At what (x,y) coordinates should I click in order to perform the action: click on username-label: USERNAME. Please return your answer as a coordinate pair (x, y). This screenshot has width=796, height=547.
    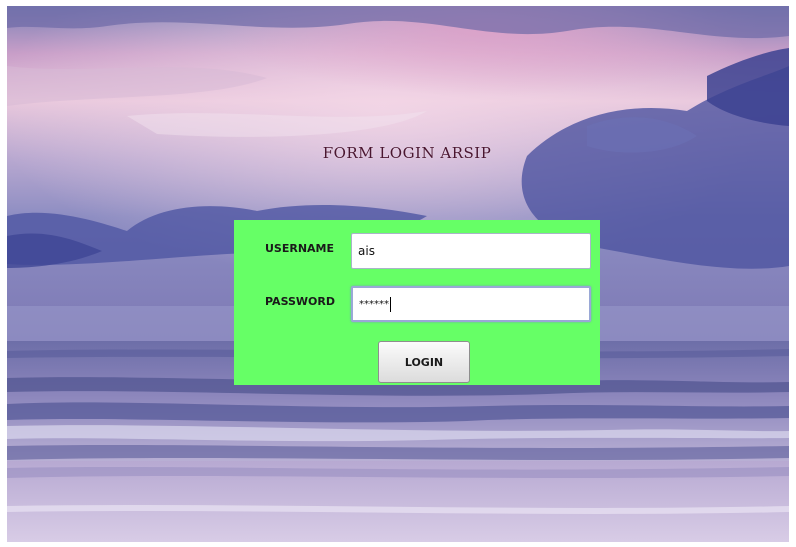
    Looking at the image, I should click on (300, 248).